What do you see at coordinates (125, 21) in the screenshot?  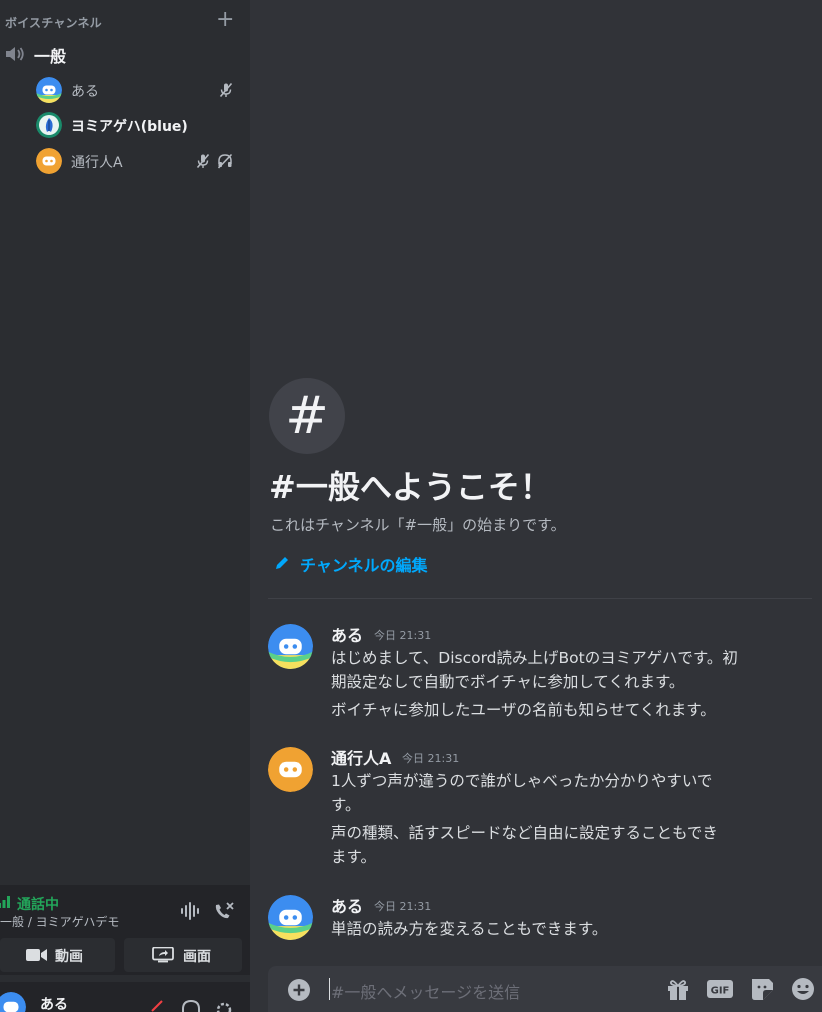 I see `voice-category-header: ボイスチャンネル +` at bounding box center [125, 21].